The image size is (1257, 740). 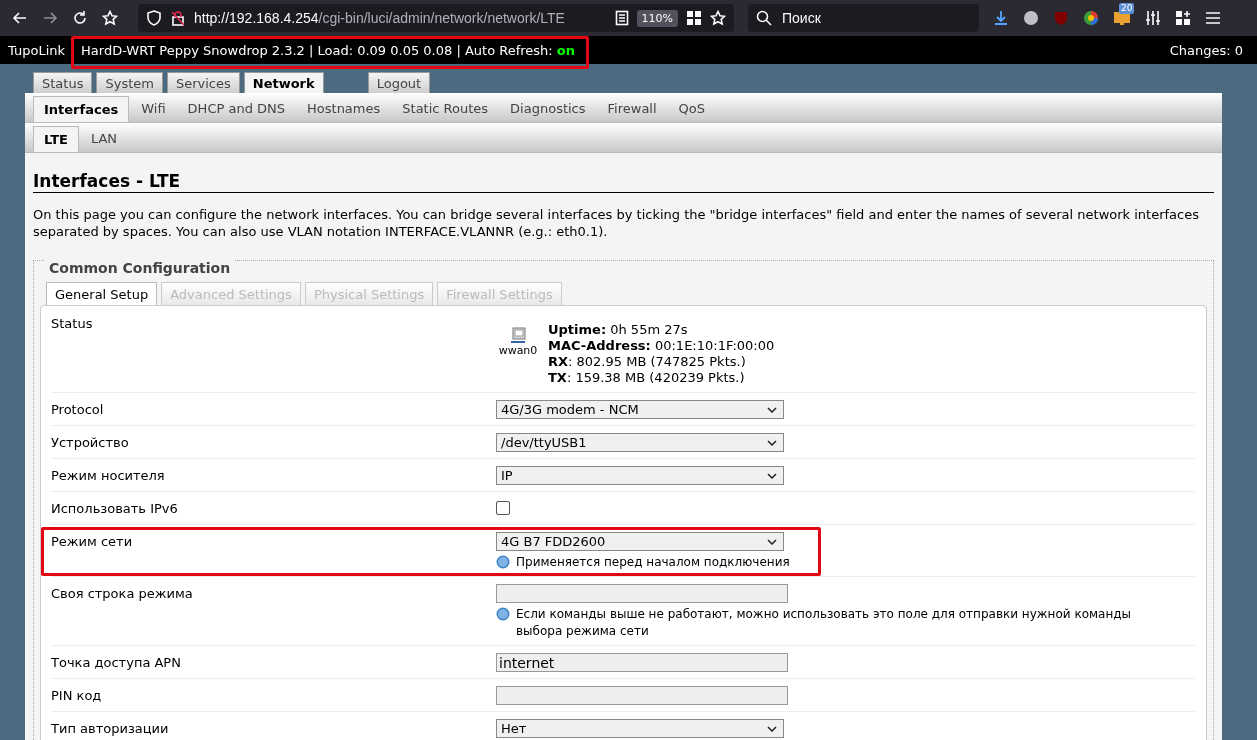 What do you see at coordinates (140, 268) in the screenshot?
I see `section-legend: Common Configuration` at bounding box center [140, 268].